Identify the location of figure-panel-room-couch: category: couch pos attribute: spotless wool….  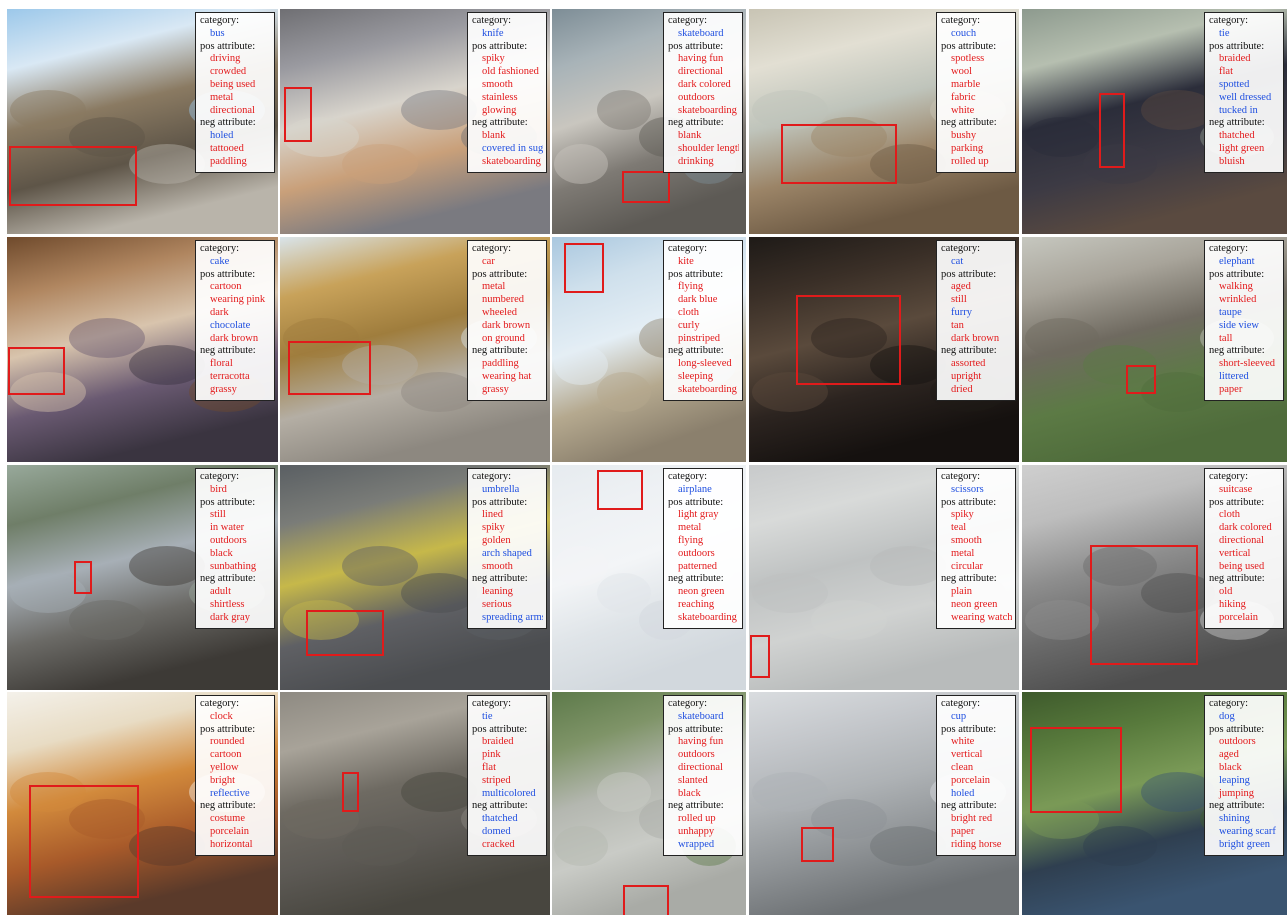
(884, 121).